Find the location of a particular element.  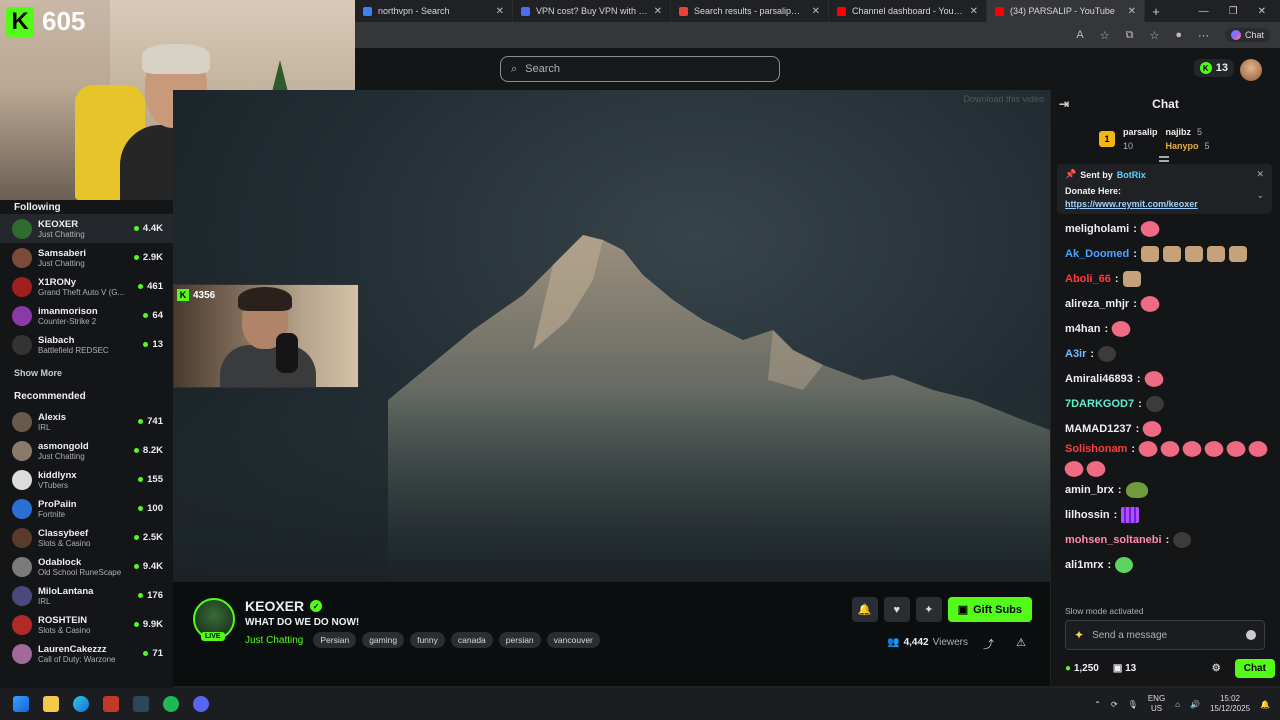

profile-icon: ● is located at coordinates (1178, 35).